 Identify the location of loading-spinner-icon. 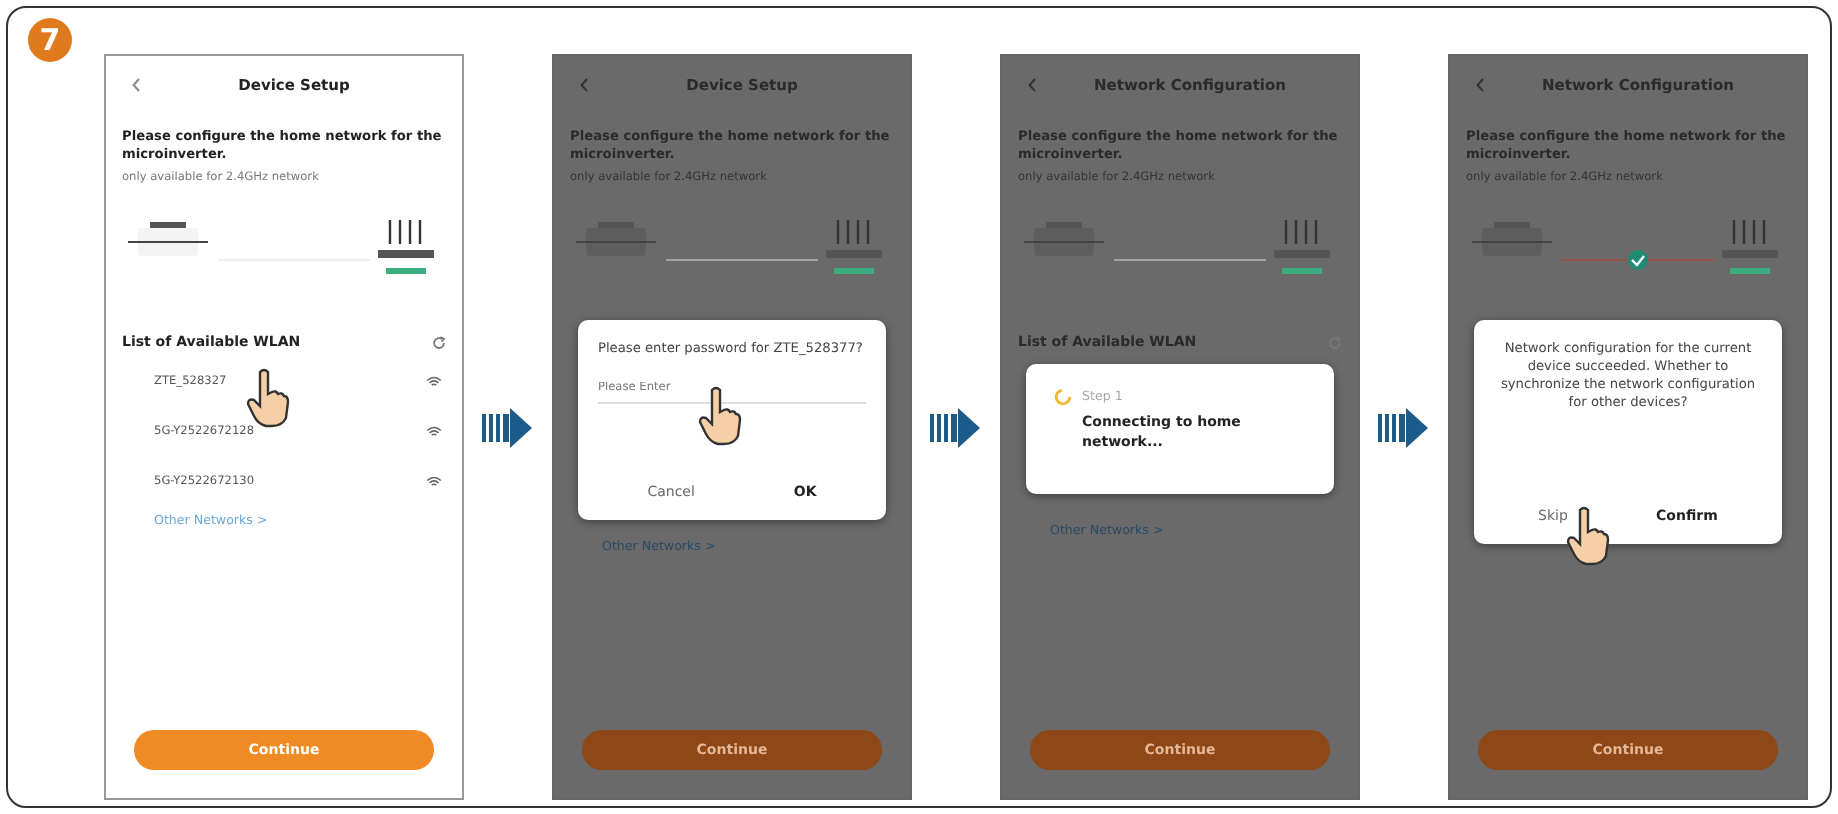
(1063, 397).